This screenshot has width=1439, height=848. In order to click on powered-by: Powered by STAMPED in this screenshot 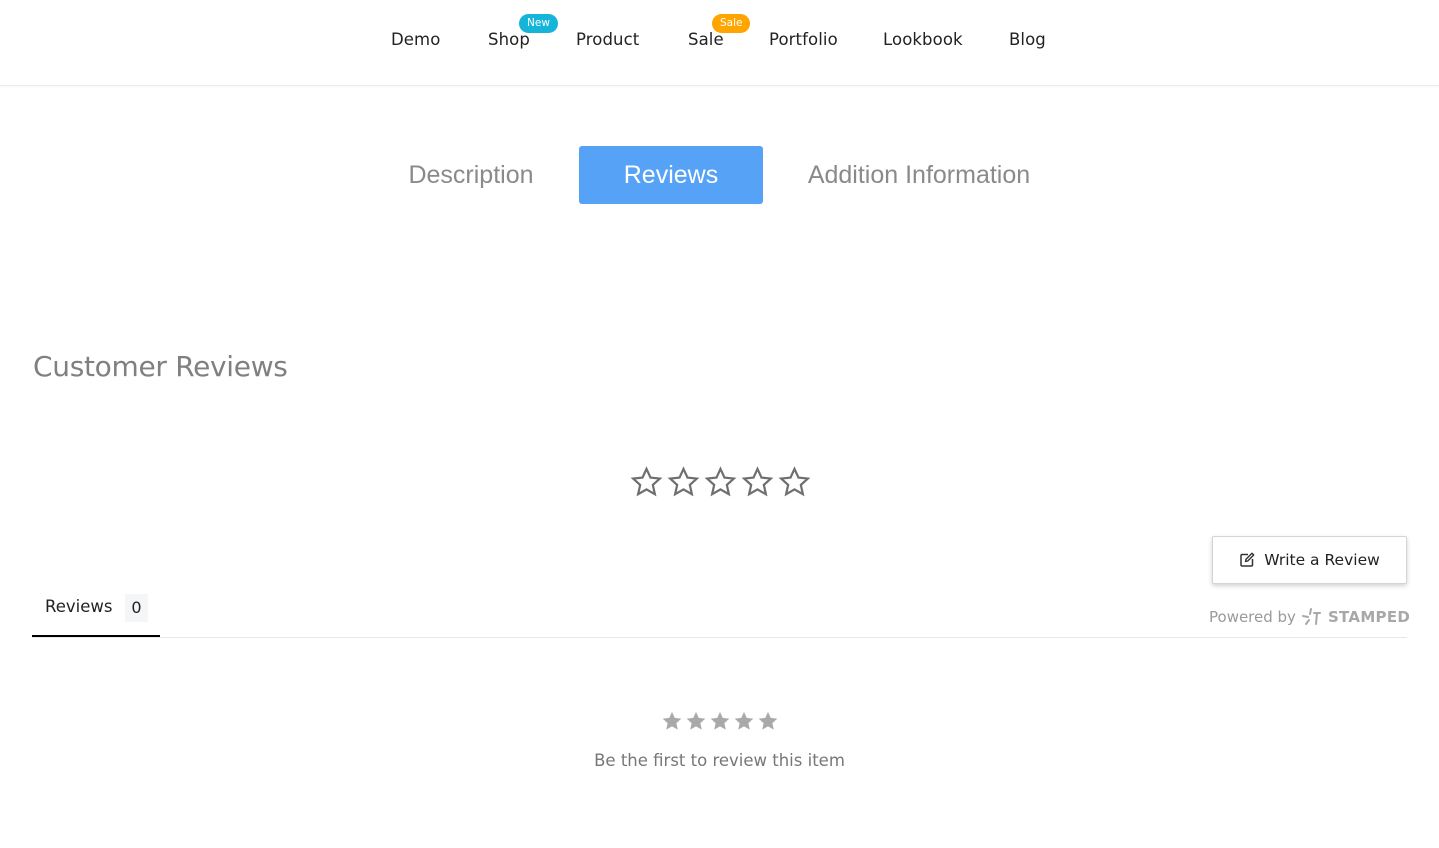, I will do `click(1309, 617)`.